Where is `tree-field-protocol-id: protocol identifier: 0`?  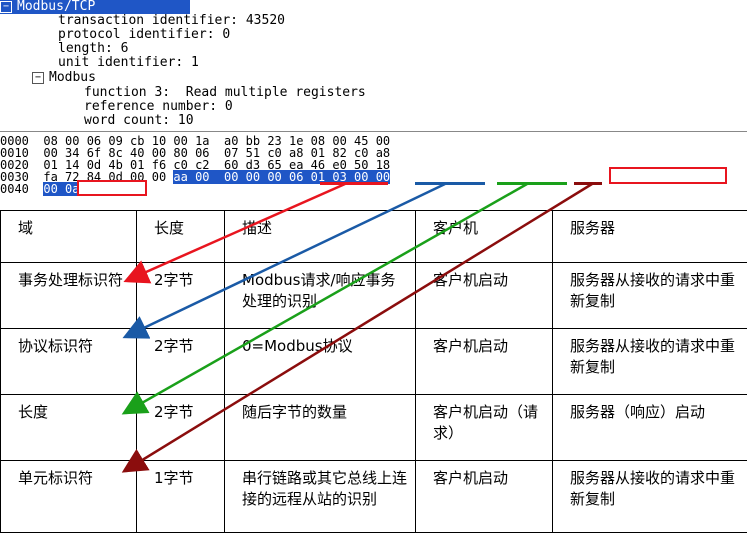 tree-field-protocol-id: protocol identifier: 0 is located at coordinates (144, 35).